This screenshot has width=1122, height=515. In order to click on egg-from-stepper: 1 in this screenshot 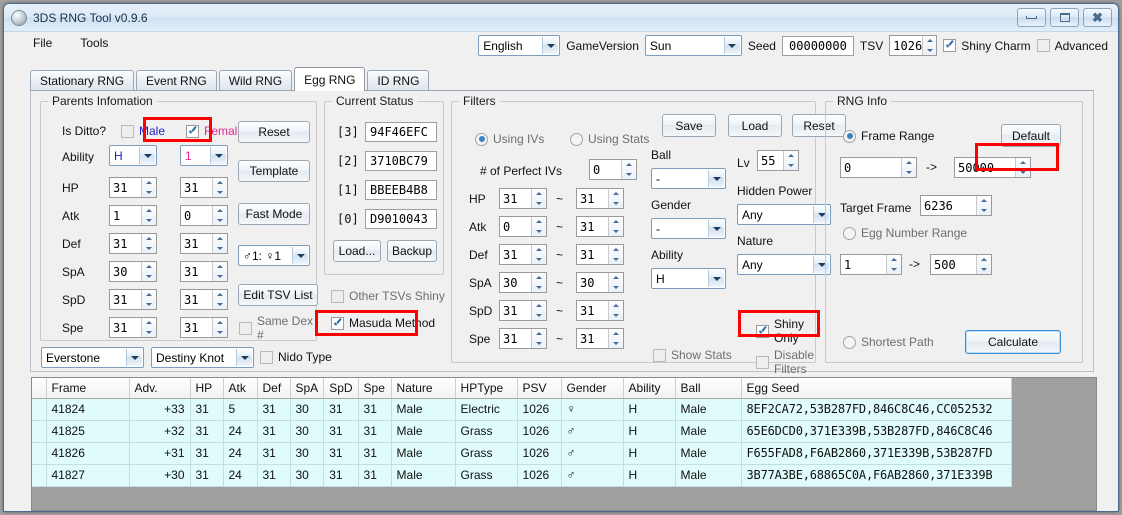, I will do `click(871, 264)`.